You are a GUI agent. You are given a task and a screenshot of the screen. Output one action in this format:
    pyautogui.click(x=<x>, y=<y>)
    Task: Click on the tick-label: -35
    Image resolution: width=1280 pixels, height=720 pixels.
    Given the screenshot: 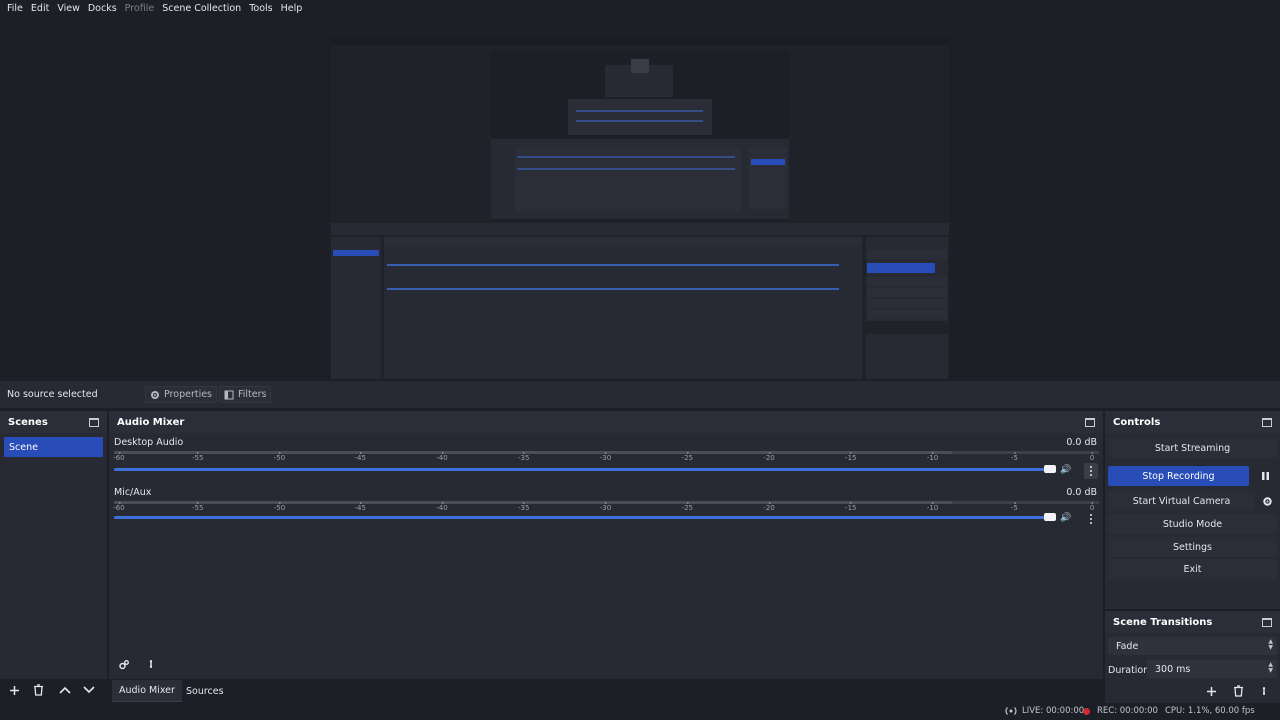 What is the action you would take?
    pyautogui.click(x=524, y=507)
    